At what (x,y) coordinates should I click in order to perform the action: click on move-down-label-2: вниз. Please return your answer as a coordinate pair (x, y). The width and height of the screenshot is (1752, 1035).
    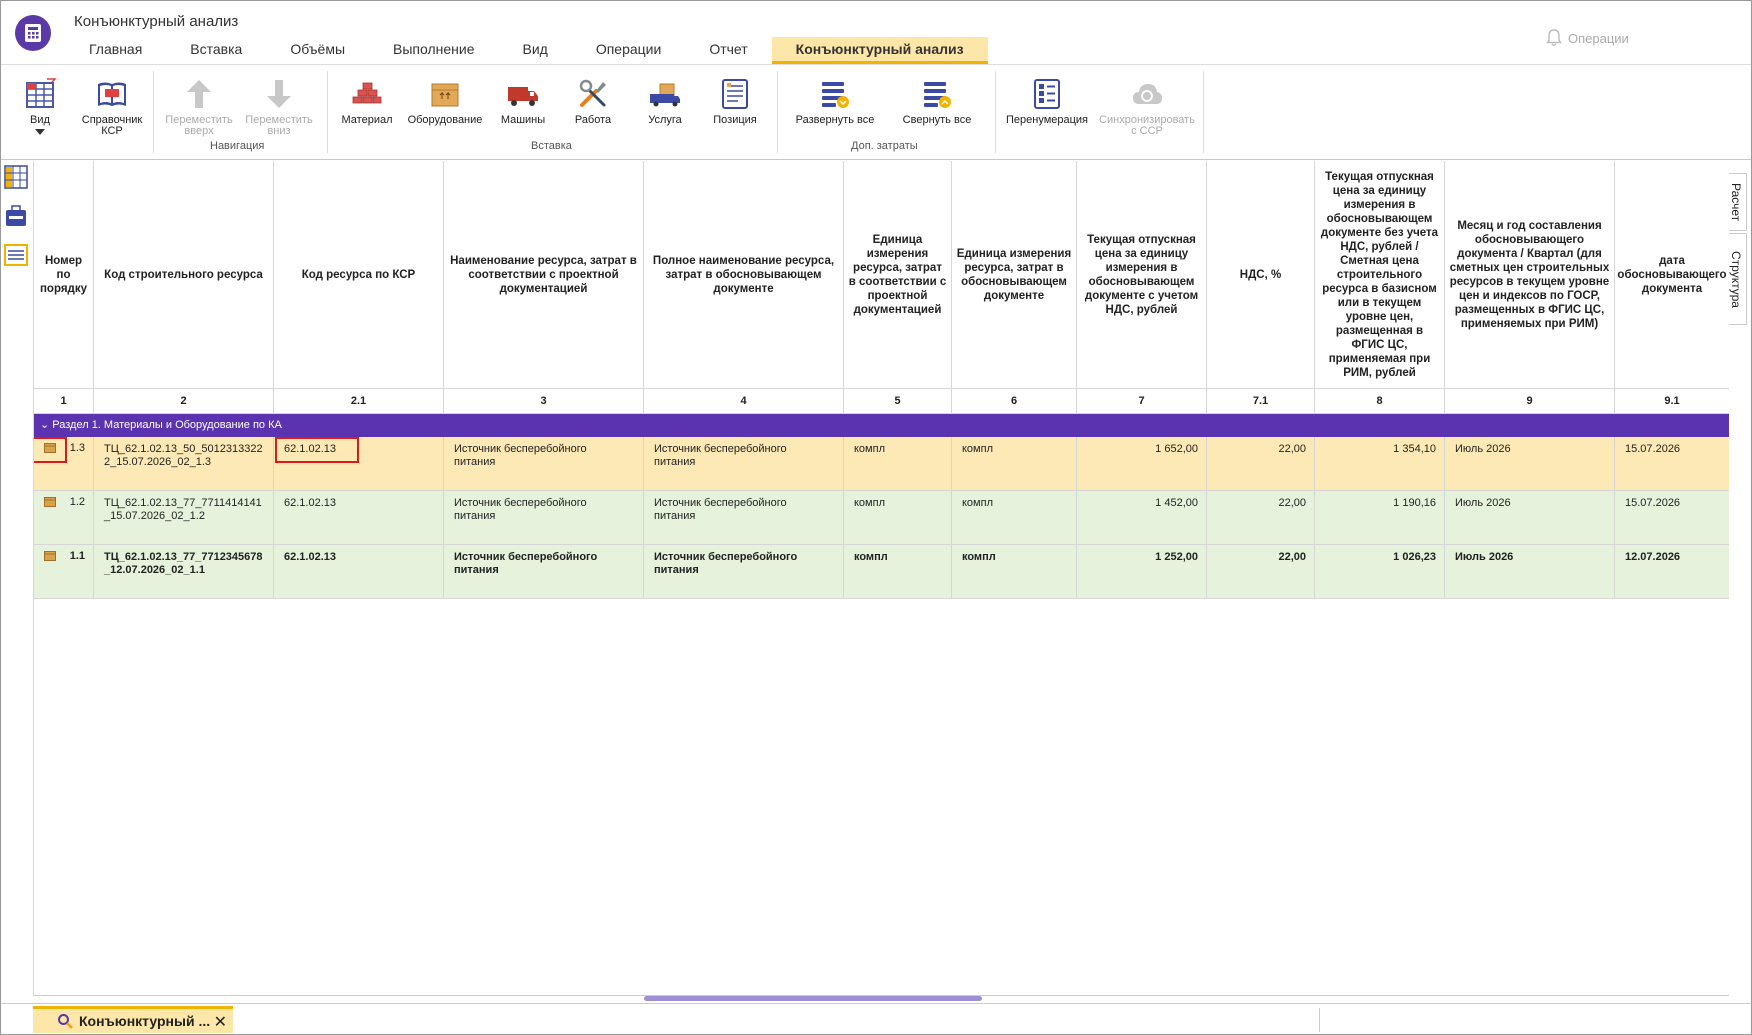
    Looking at the image, I should click on (279, 131).